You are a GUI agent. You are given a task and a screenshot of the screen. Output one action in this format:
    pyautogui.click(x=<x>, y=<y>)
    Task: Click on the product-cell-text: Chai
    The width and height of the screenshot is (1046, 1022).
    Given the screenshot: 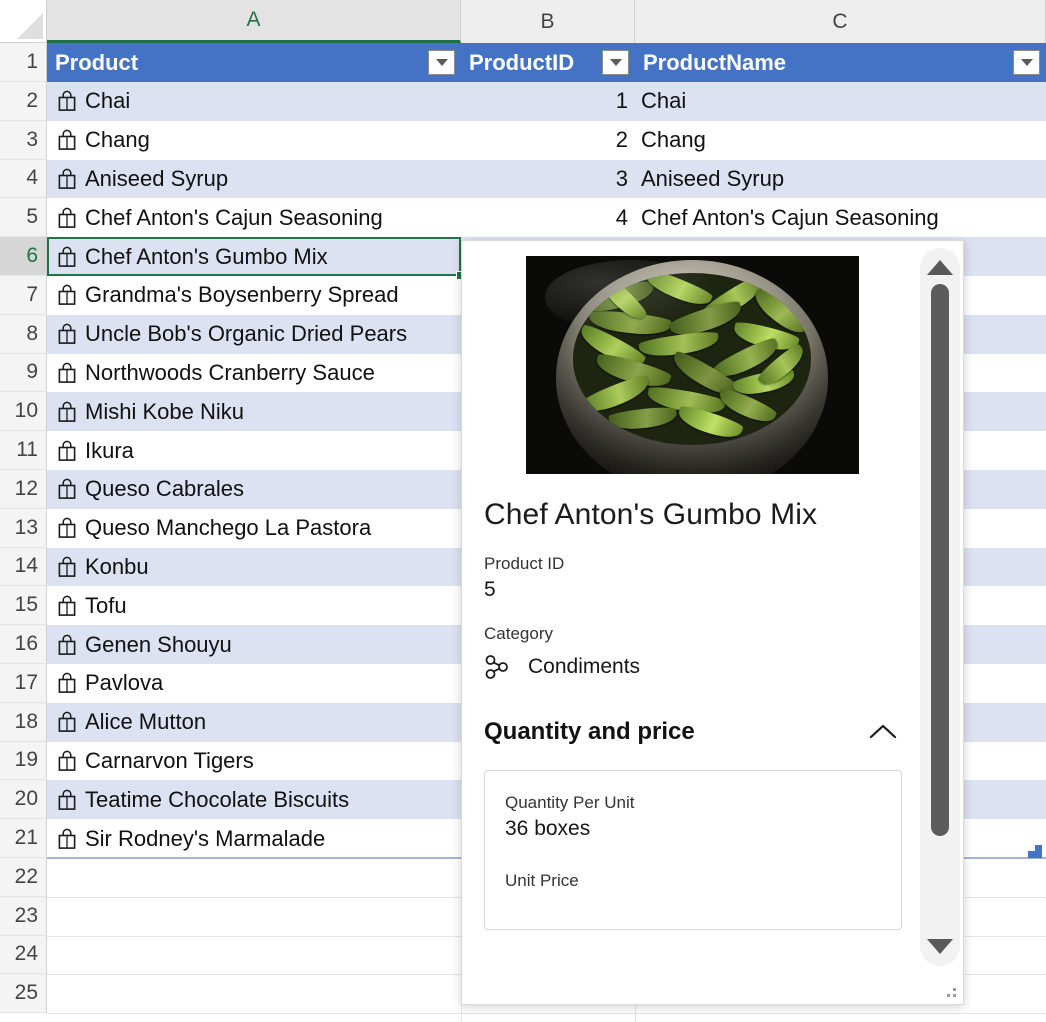 What is the action you would take?
    pyautogui.click(x=108, y=101)
    